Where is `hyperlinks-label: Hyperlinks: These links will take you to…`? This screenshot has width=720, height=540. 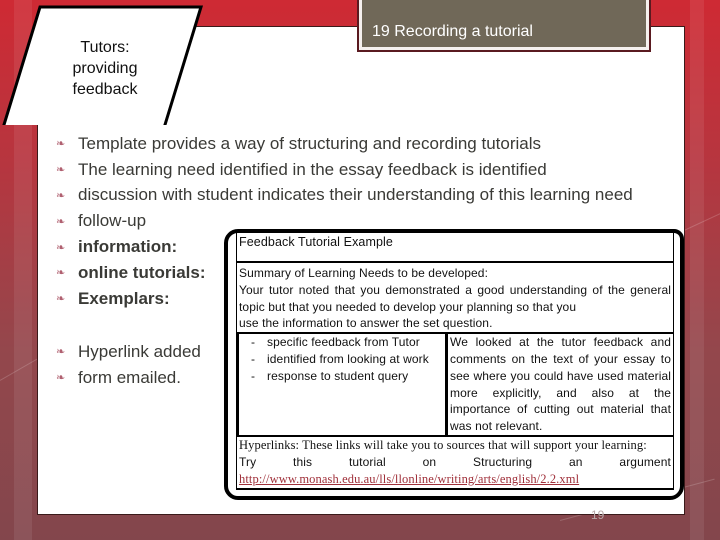 hyperlinks-label: Hyperlinks: These links will take you to… is located at coordinates (443, 444).